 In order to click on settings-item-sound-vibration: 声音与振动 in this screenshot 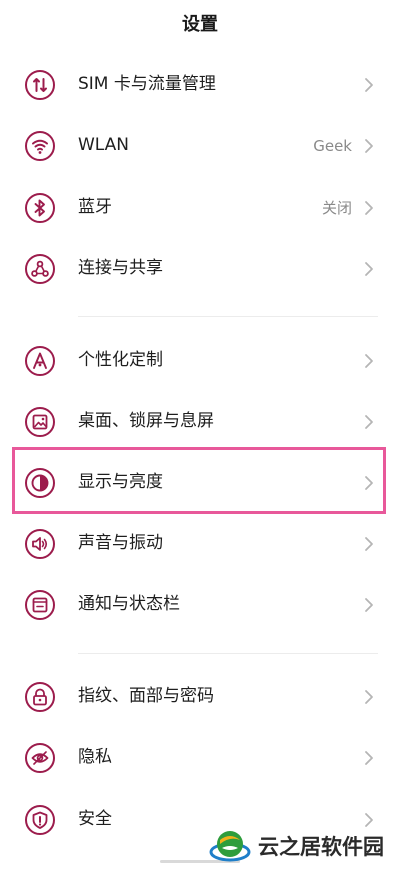, I will do `click(200, 544)`.